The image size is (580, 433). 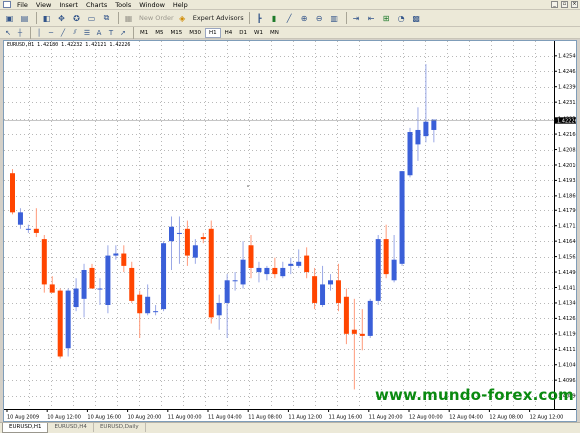 I want to click on vertical-line-icon: │, so click(x=39, y=33).